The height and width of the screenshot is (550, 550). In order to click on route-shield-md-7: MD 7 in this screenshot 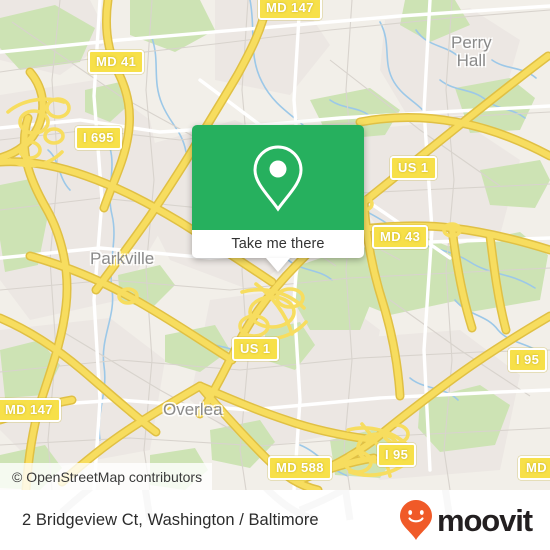, I will do `click(534, 468)`.